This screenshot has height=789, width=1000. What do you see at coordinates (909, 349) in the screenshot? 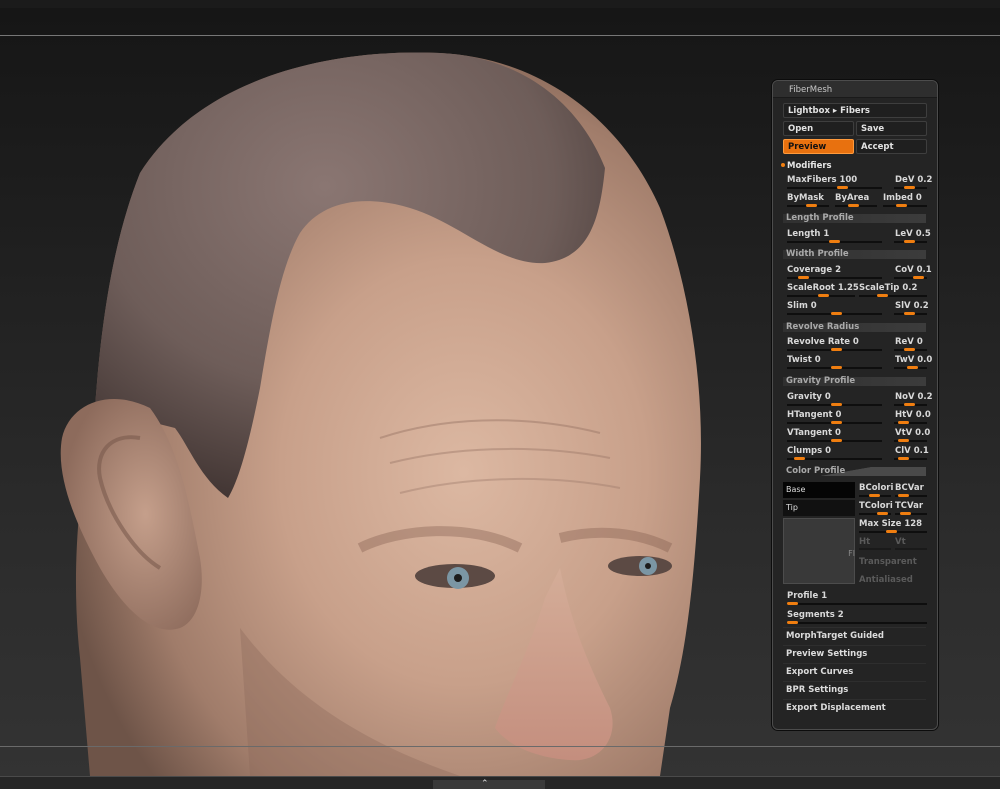
I see `rev-slider-knob` at bounding box center [909, 349].